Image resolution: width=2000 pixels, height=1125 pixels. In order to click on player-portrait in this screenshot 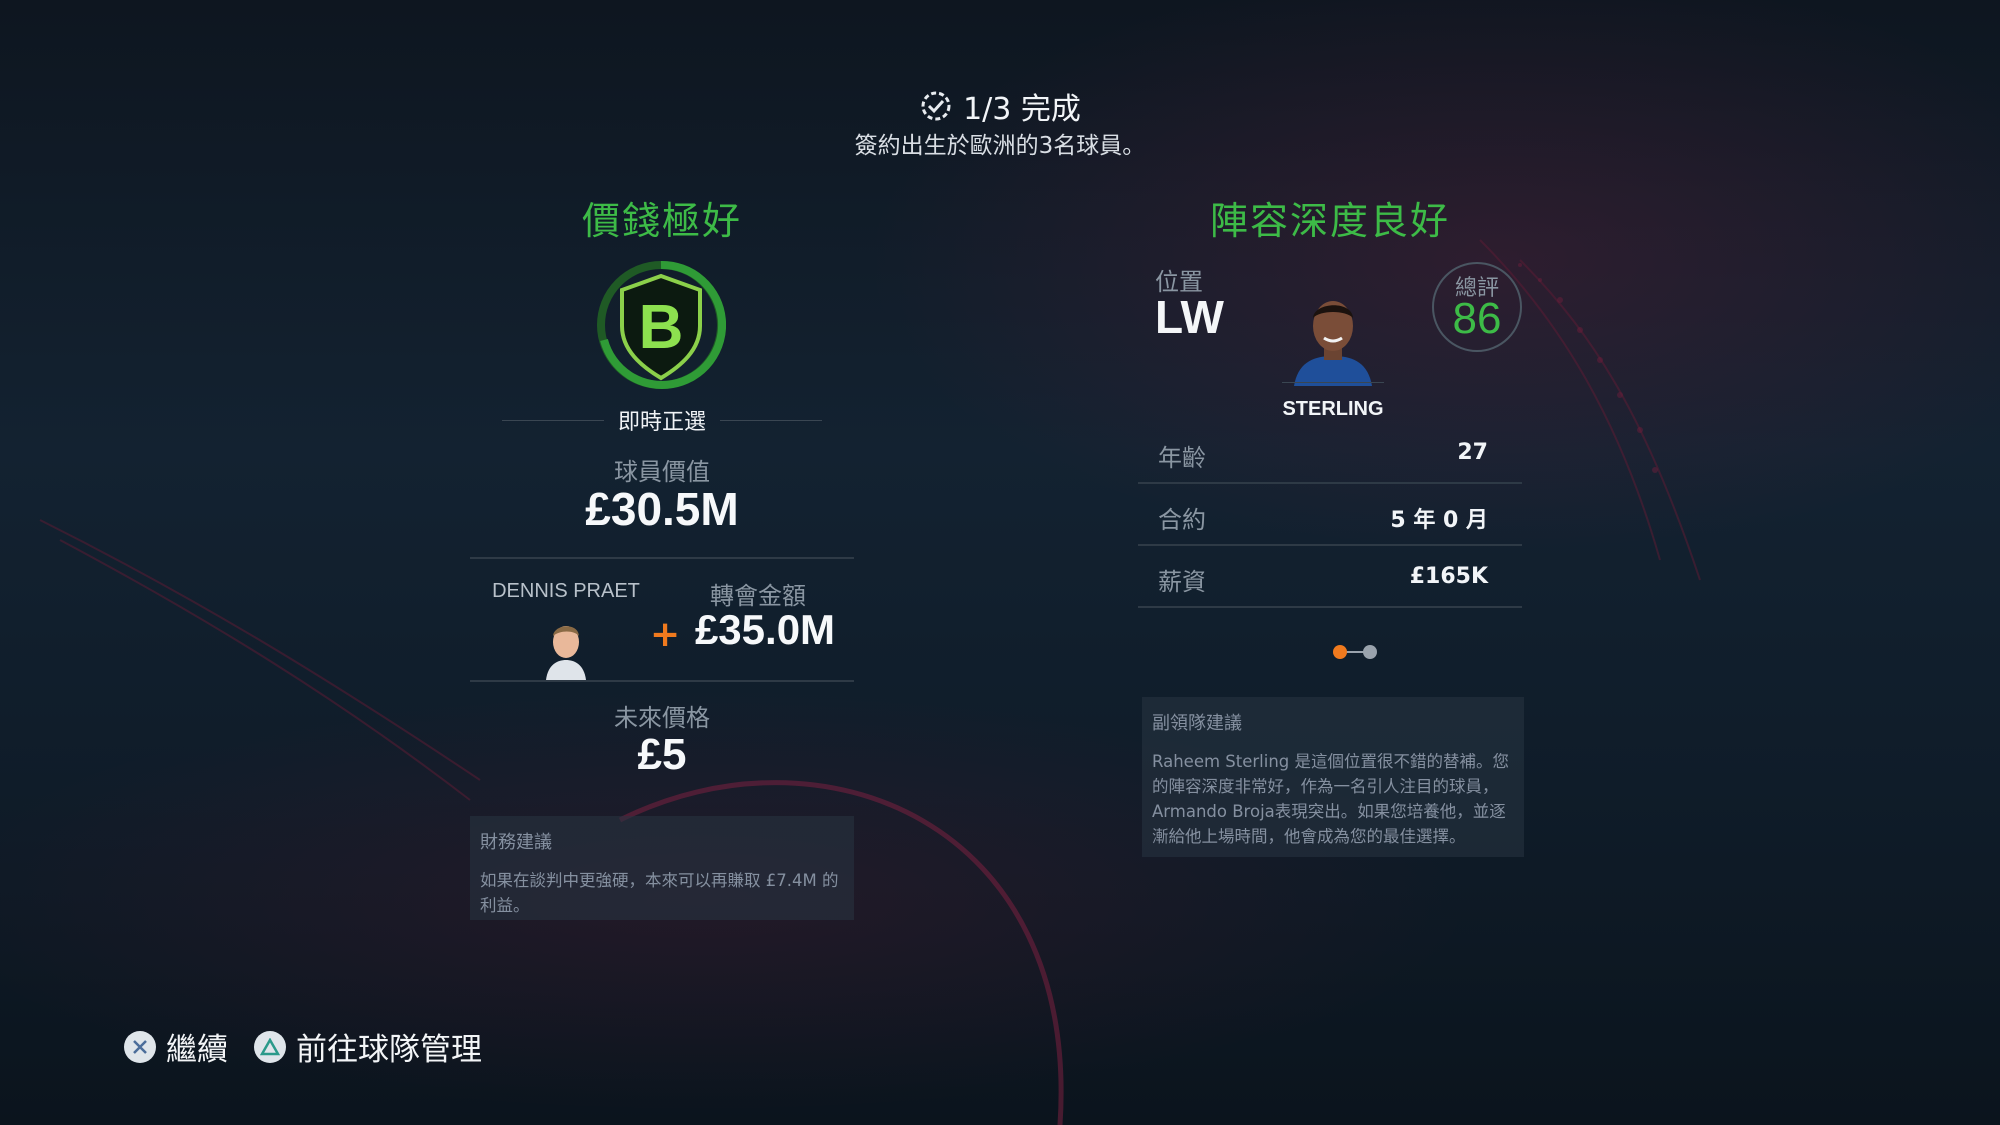, I will do `click(1333, 343)`.